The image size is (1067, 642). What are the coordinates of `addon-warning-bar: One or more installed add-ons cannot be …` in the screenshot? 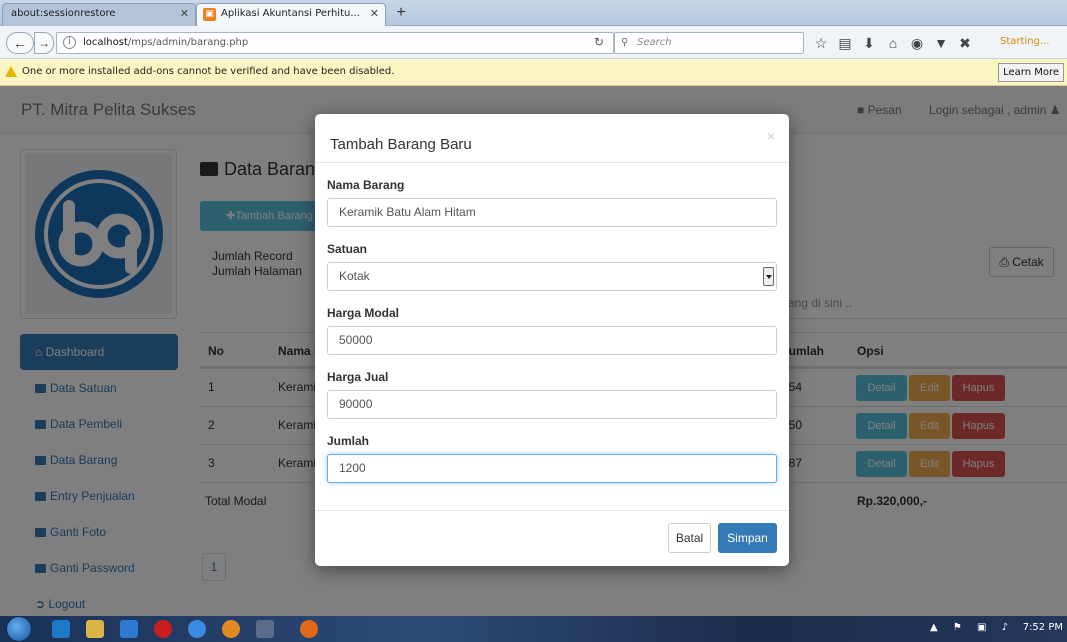 It's located at (533, 72).